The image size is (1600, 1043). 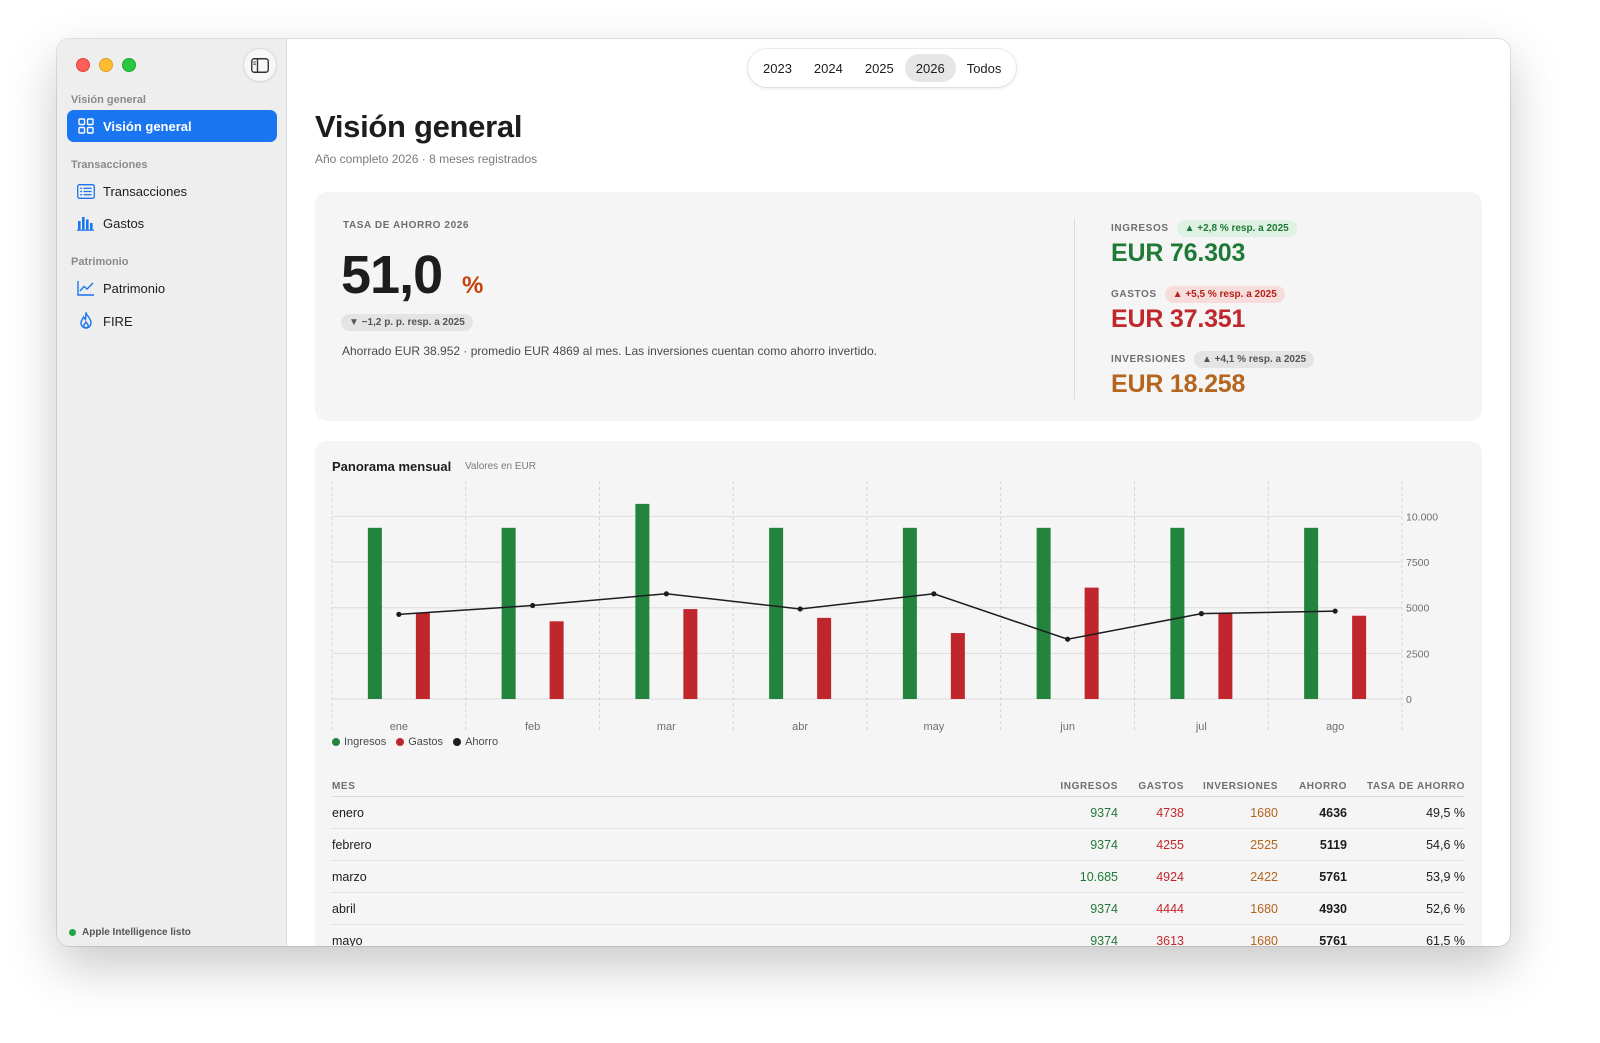 What do you see at coordinates (1445, 812) in the screenshot?
I see `cell-savings-rate: 49,5 %` at bounding box center [1445, 812].